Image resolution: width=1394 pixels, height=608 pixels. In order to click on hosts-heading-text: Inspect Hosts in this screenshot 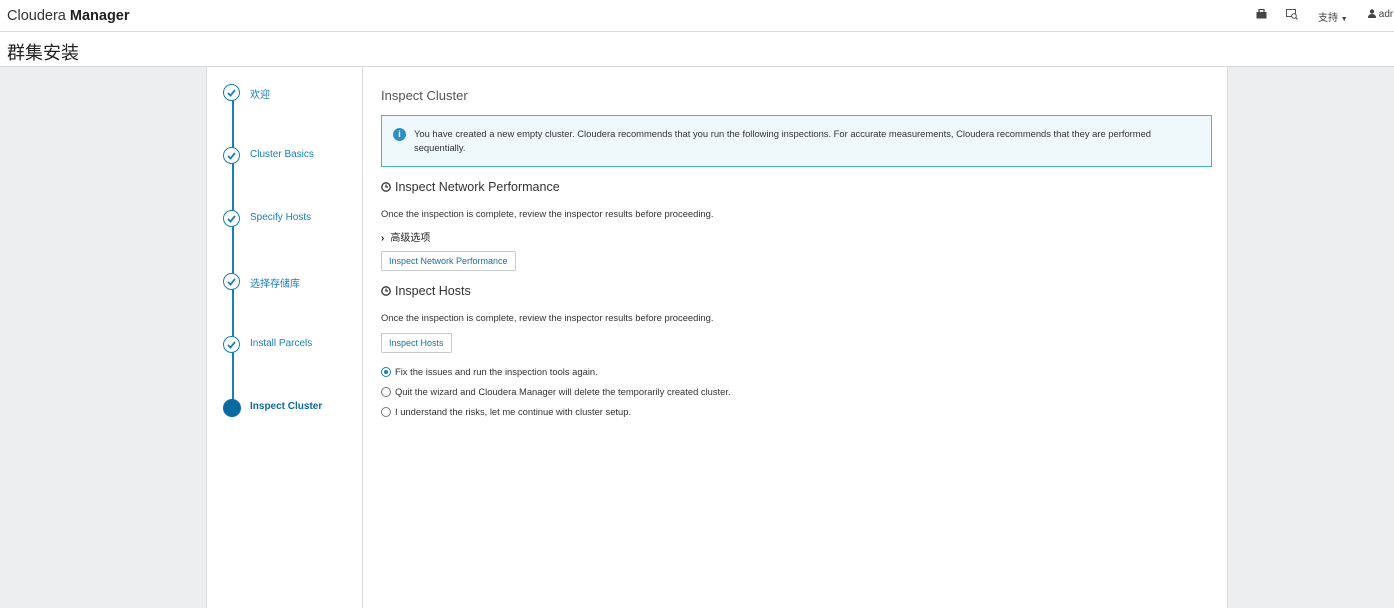, I will do `click(433, 291)`.